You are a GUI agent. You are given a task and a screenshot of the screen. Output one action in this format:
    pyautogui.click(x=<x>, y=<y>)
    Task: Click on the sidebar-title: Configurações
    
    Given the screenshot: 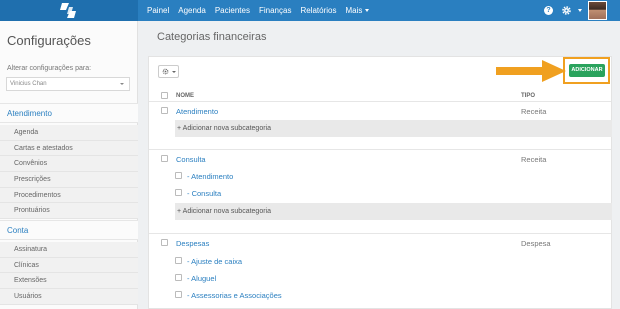 What is the action you would take?
    pyautogui.click(x=49, y=40)
    